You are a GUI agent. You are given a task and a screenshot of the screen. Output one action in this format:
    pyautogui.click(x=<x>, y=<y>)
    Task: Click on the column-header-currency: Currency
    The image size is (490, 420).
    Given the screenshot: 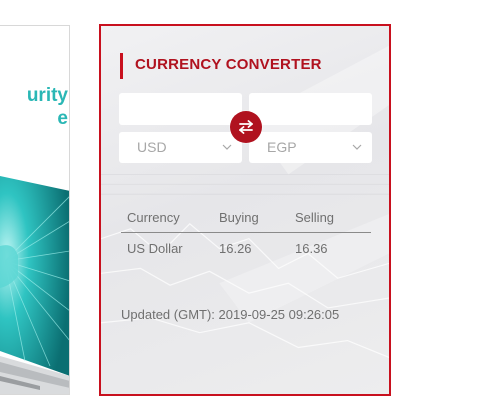 What is the action you would take?
    pyautogui.click(x=153, y=217)
    